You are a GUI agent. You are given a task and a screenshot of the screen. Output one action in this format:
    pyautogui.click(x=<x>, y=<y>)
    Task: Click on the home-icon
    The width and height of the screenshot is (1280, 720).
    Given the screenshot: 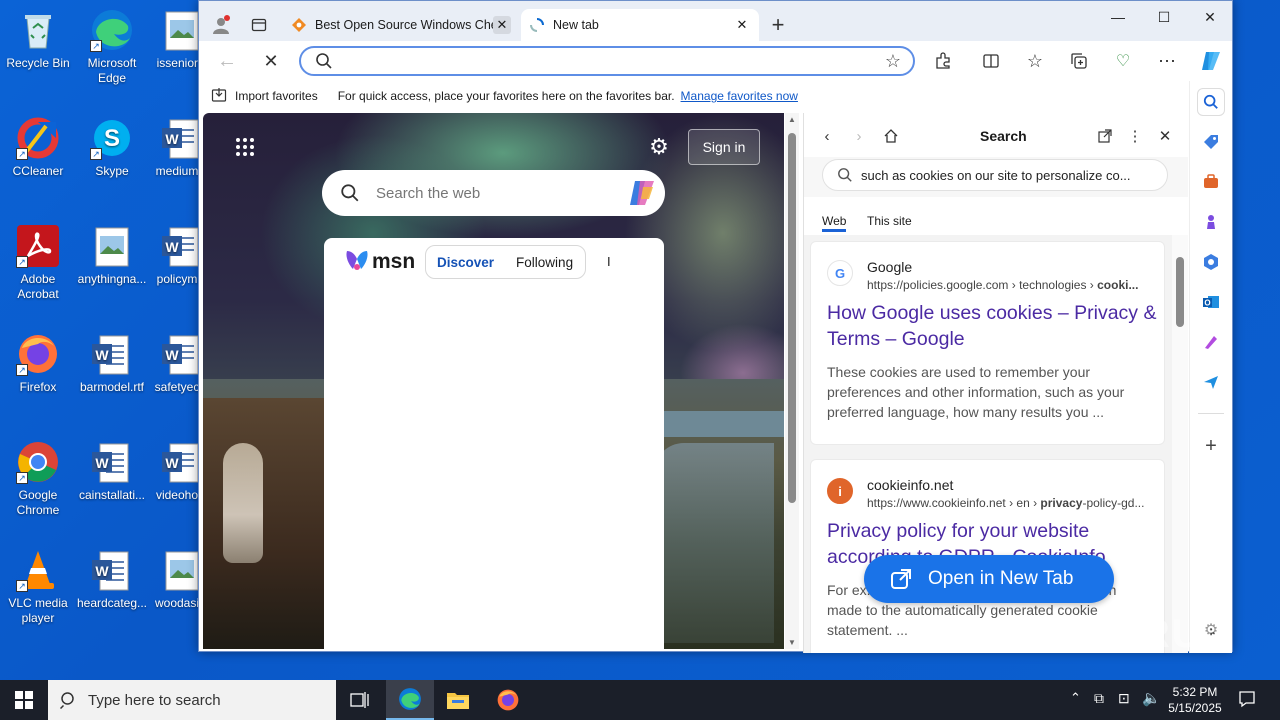 What is the action you would take?
    pyautogui.click(x=891, y=136)
    